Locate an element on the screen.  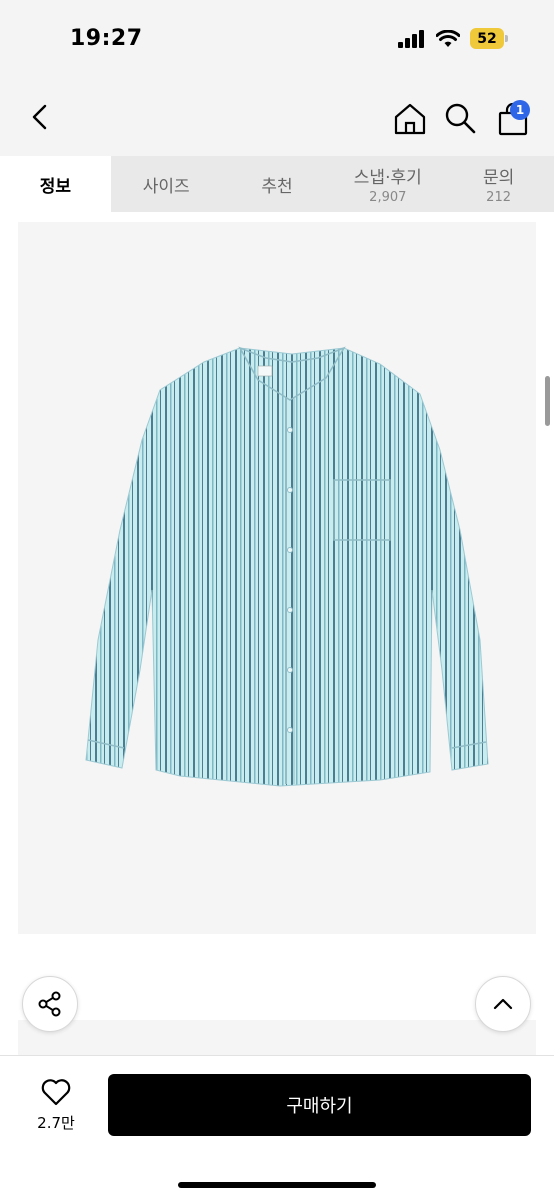
tab-label: 스냅·후기 is located at coordinates (387, 178).